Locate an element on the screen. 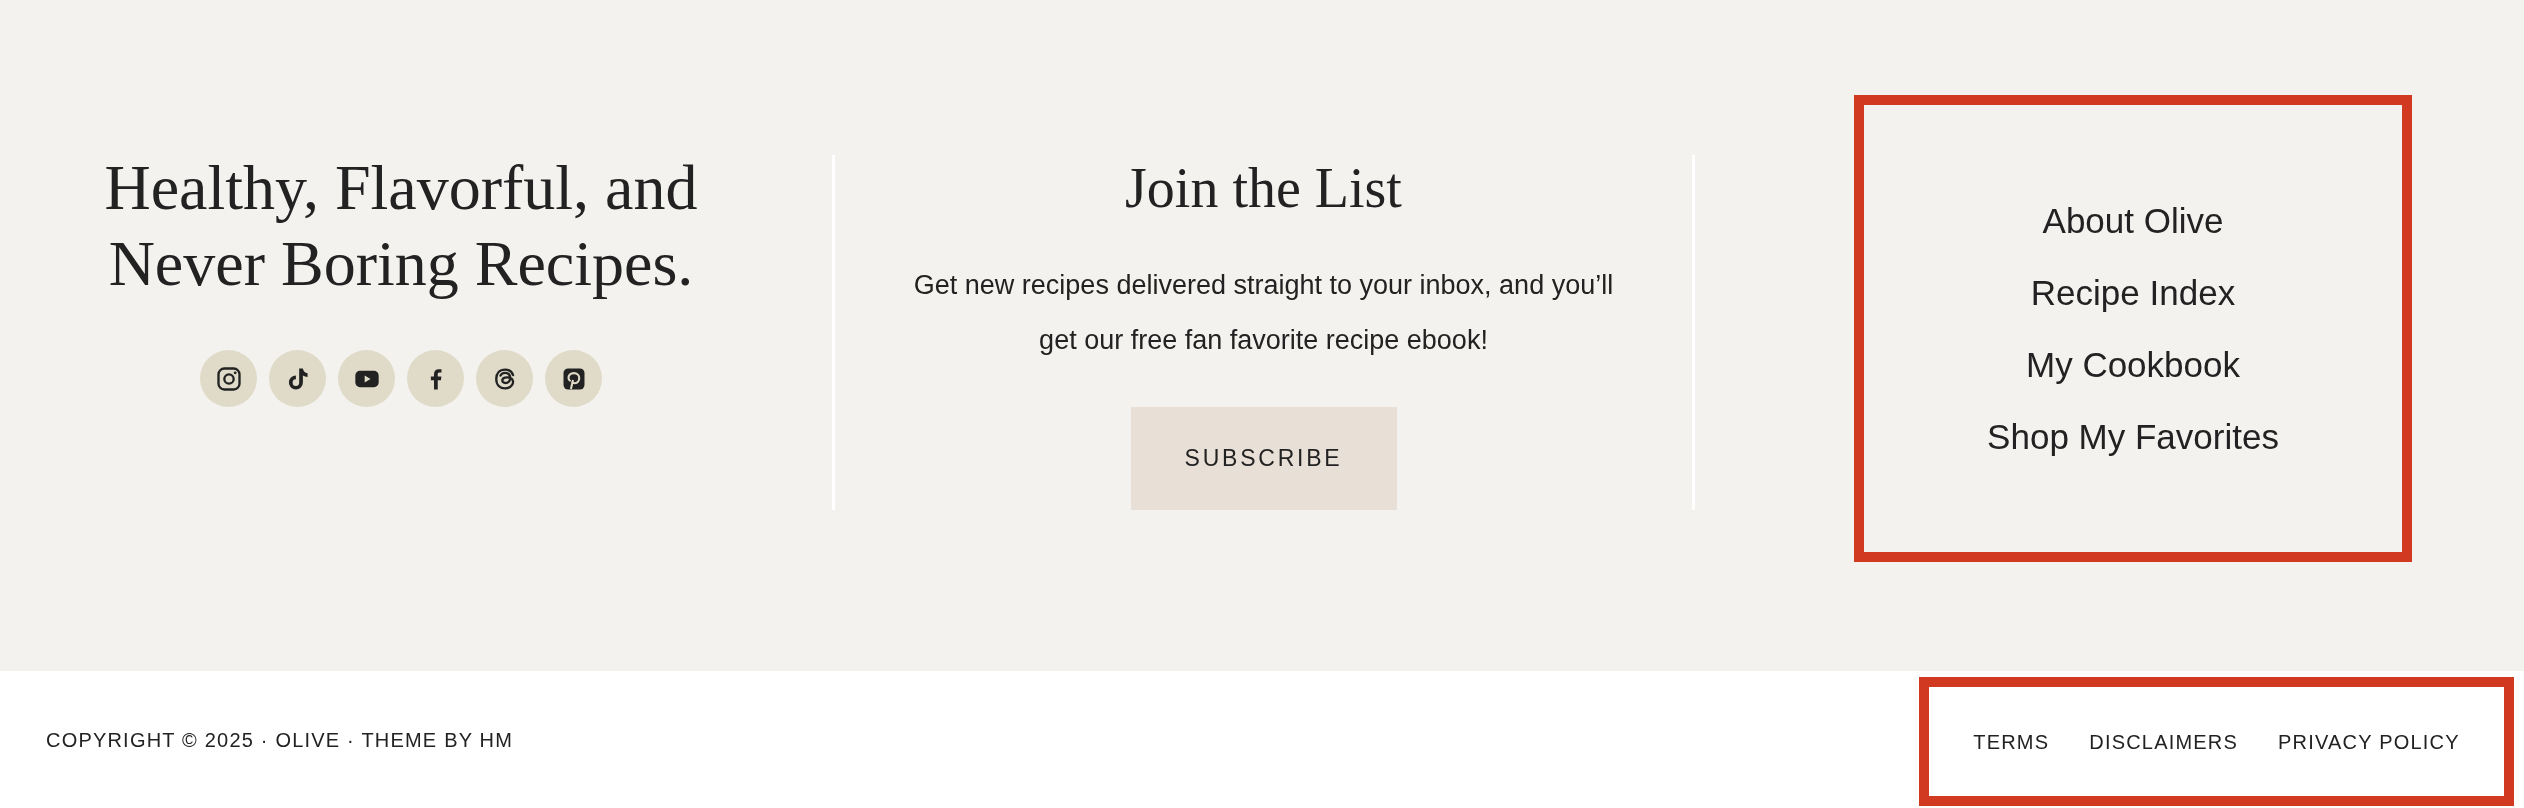  nav-link: Recipe Index is located at coordinates (2133, 292).